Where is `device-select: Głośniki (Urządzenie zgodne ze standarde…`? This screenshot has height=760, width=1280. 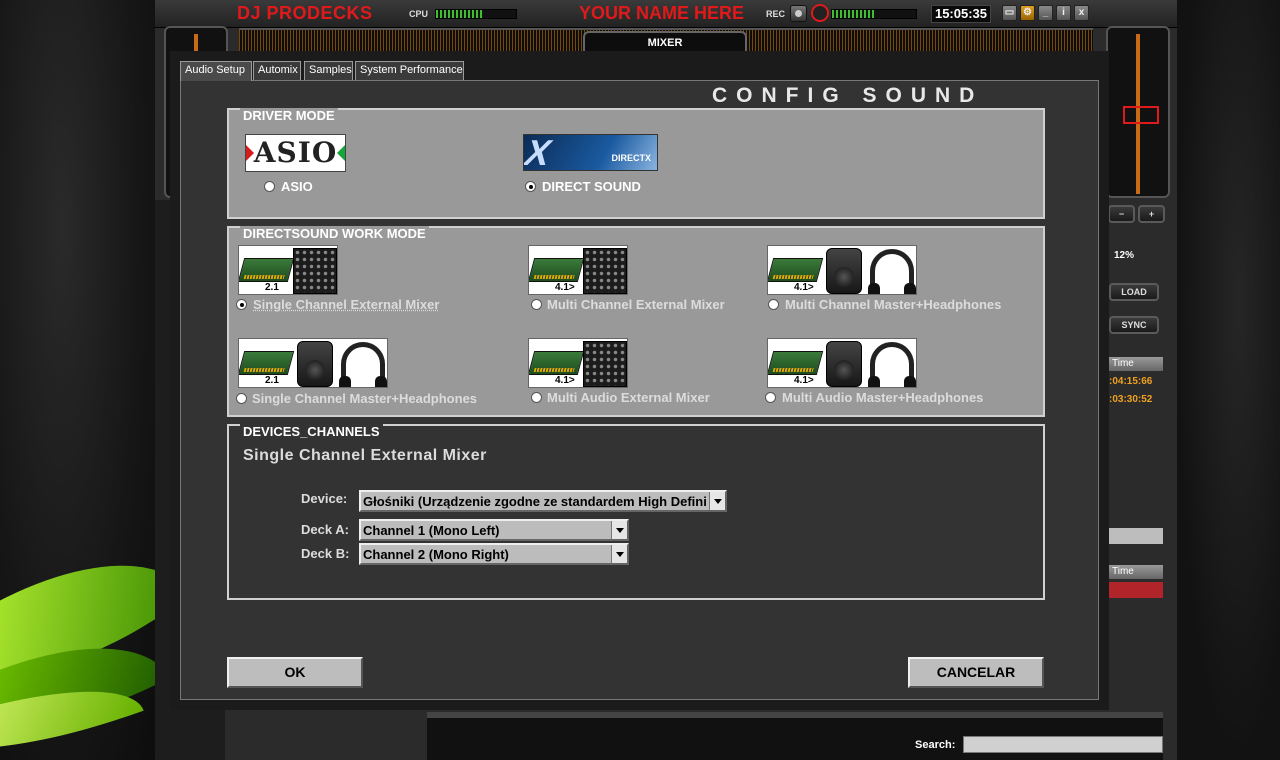 device-select: Głośniki (Urządzenie zgodne ze standarde… is located at coordinates (543, 501).